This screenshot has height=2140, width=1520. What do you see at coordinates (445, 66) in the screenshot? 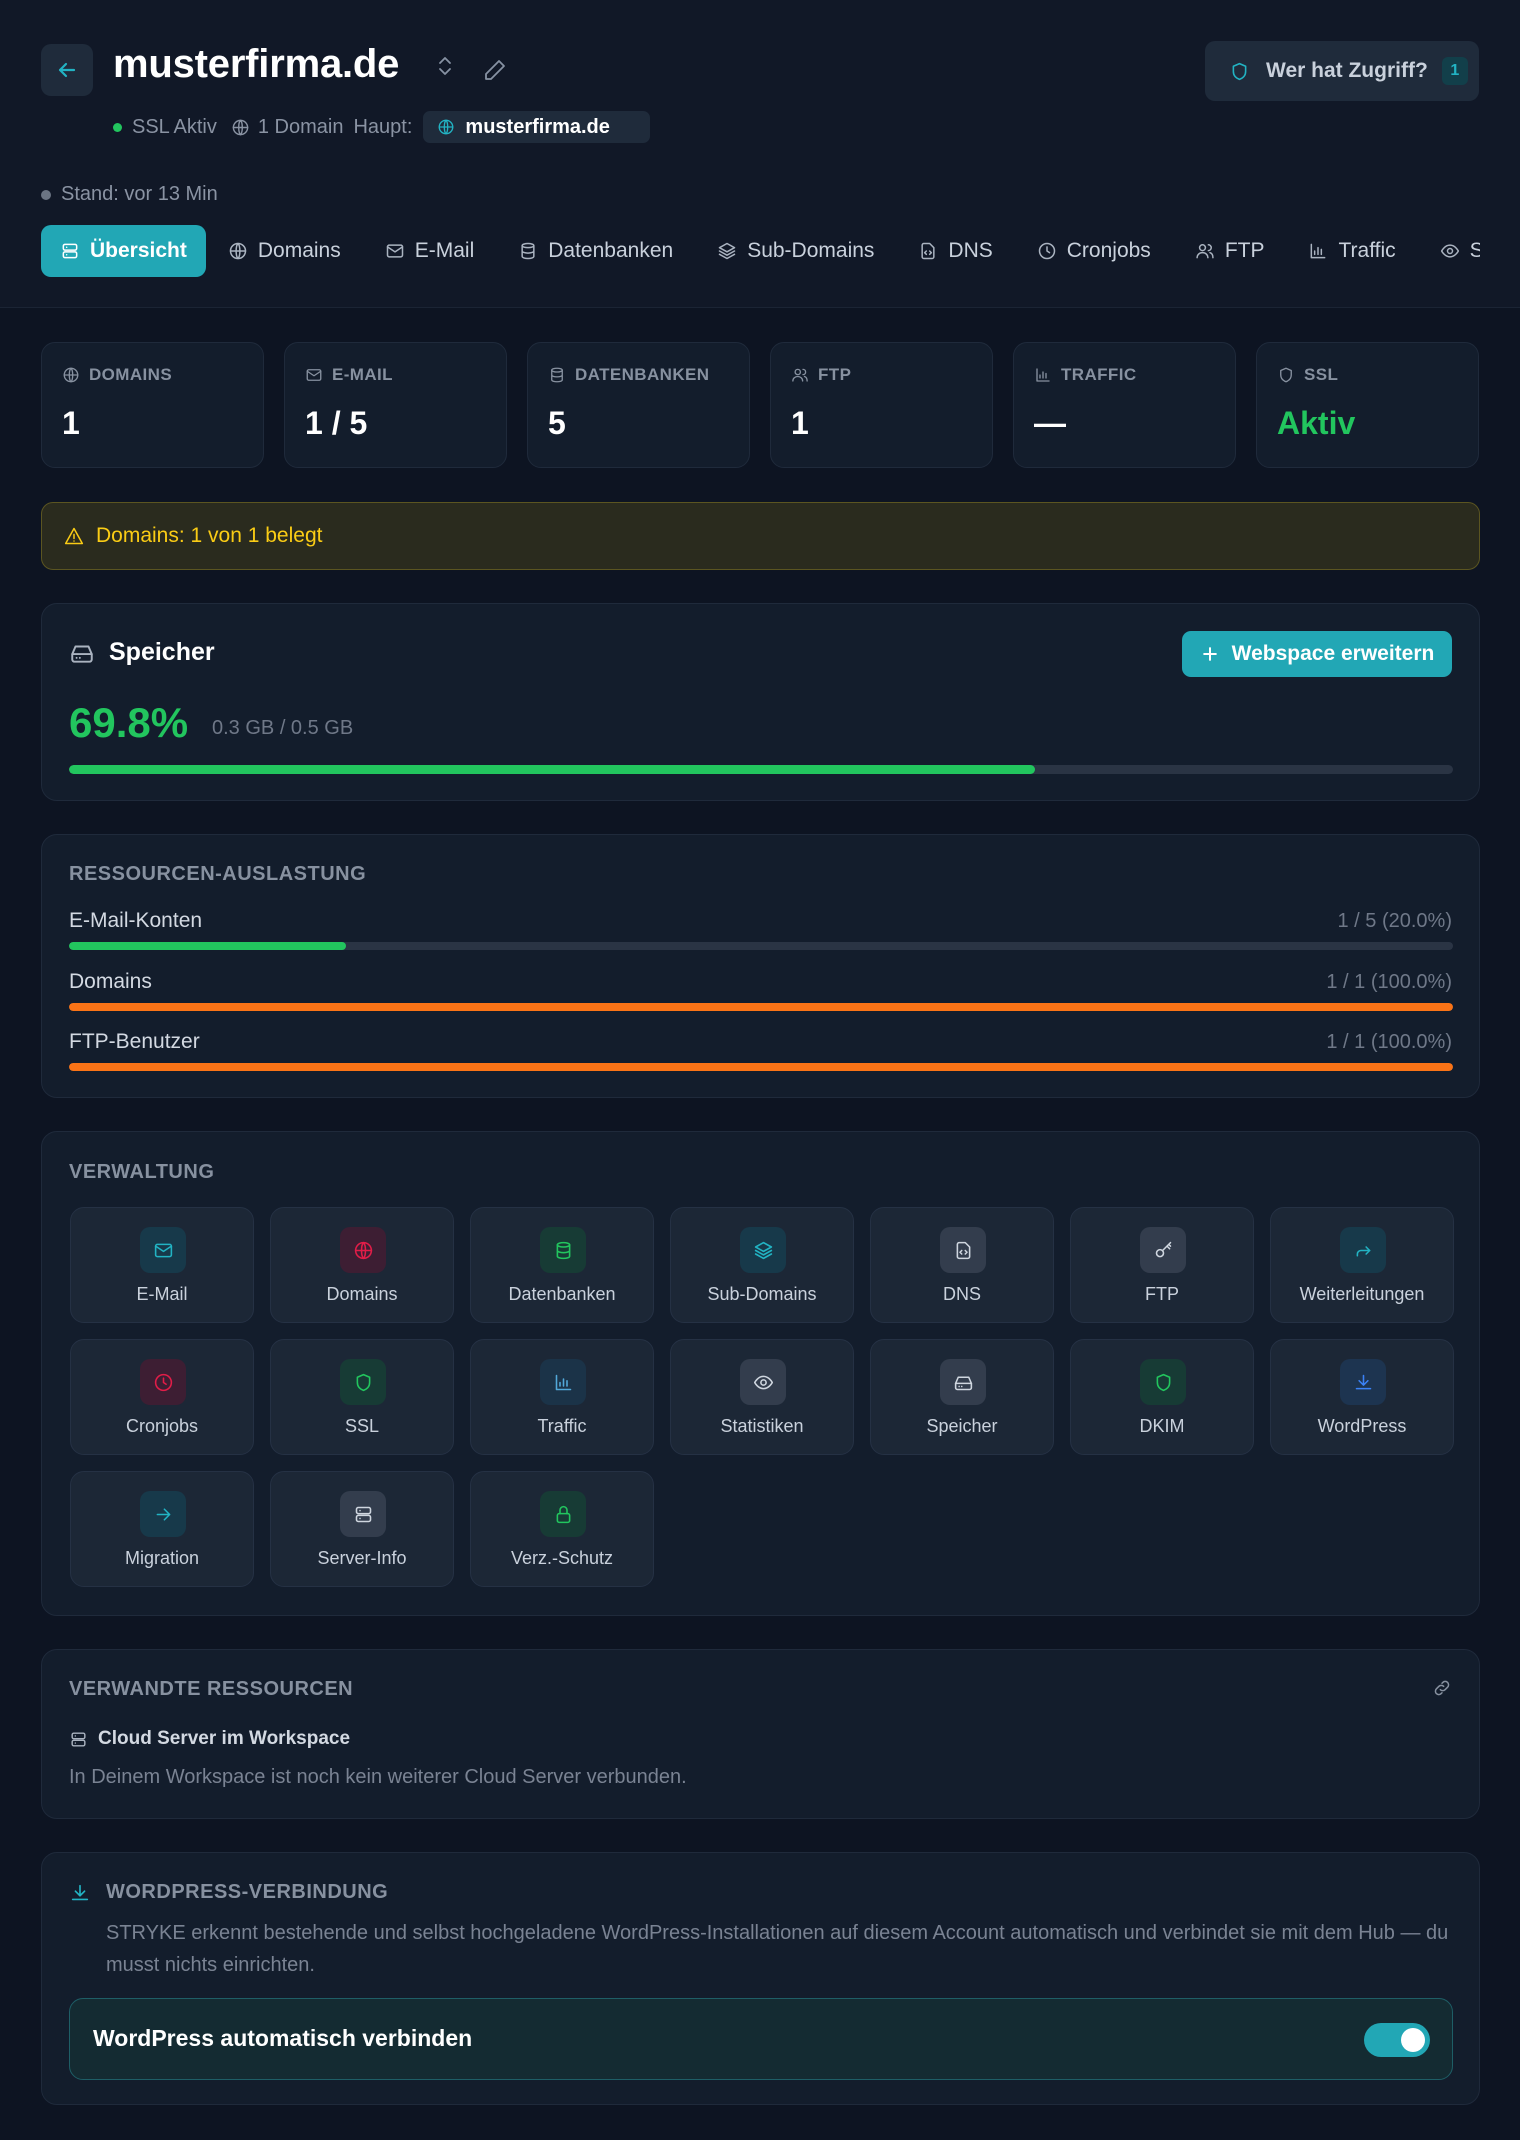
I see `switch-site-button` at bounding box center [445, 66].